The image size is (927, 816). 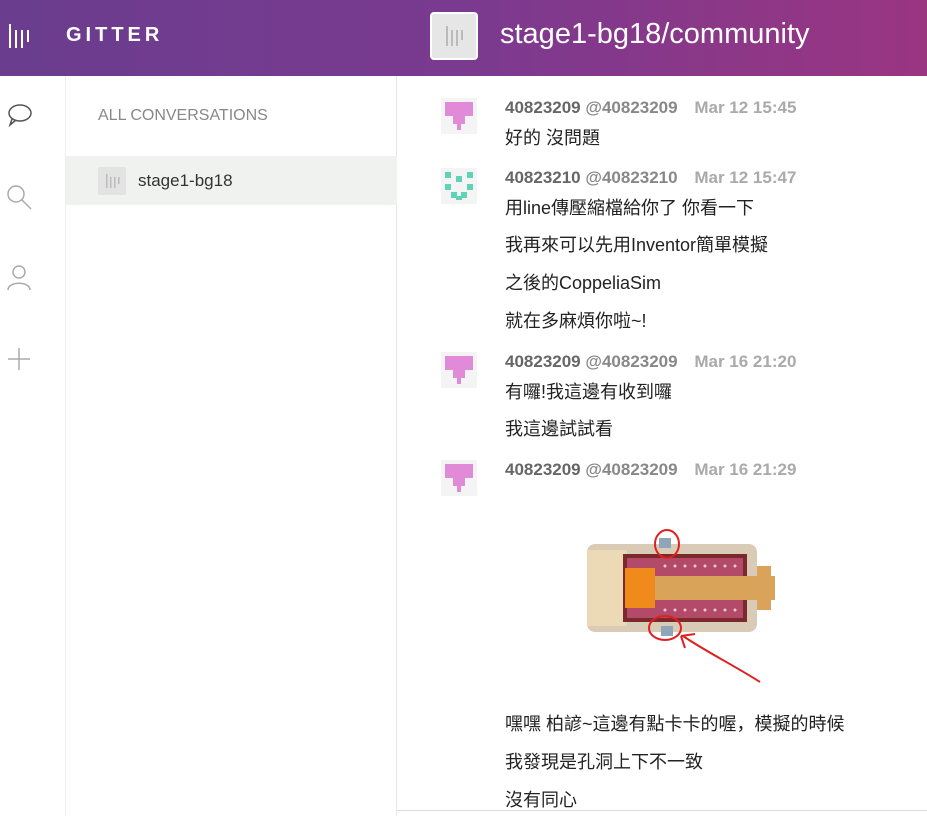 I want to click on conversation-item-stage1-bg18: stage1-bg18, so click(x=231, y=180).